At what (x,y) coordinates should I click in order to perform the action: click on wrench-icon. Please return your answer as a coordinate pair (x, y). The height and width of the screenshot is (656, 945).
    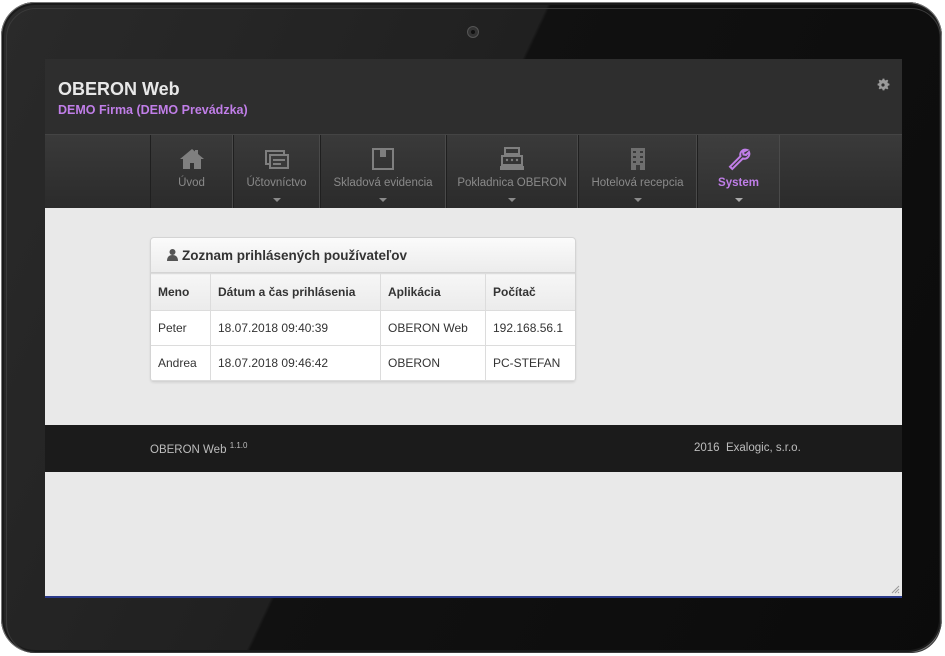
    Looking at the image, I should click on (739, 159).